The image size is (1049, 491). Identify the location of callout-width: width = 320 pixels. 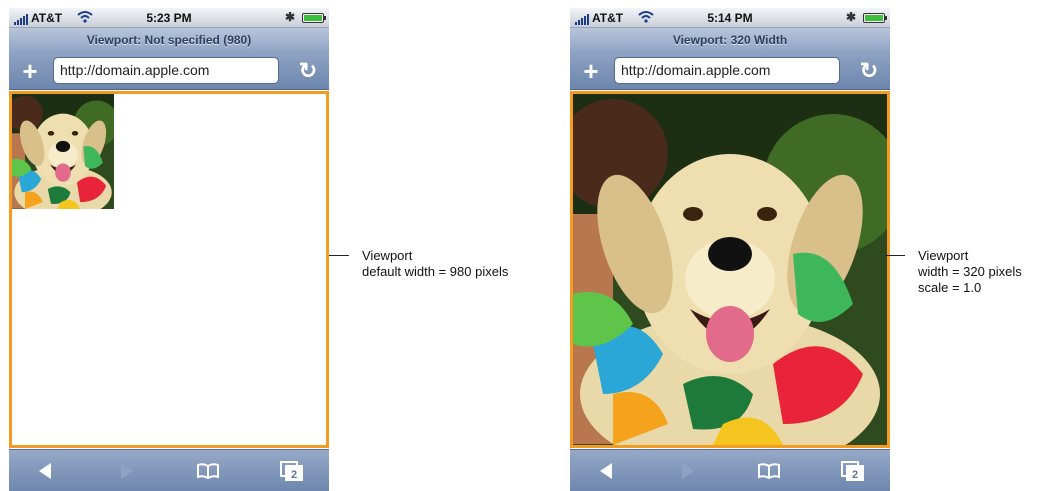
(970, 271).